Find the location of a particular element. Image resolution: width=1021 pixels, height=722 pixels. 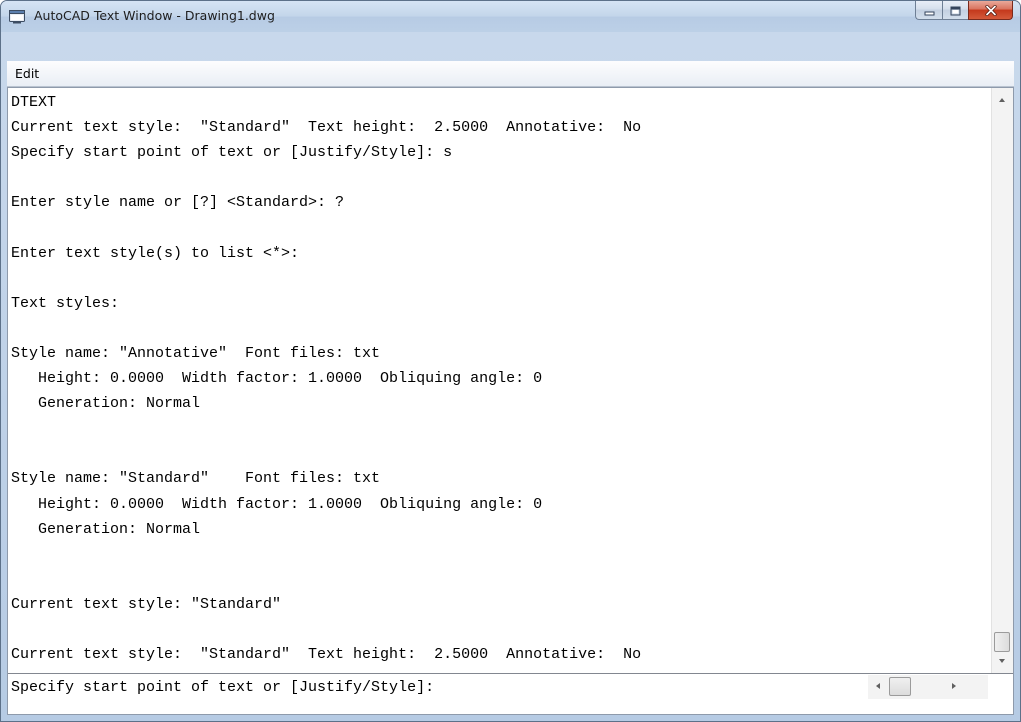

title-bar: AutoCAD Text Window - Drawing1.dwg is located at coordinates (510, 16).